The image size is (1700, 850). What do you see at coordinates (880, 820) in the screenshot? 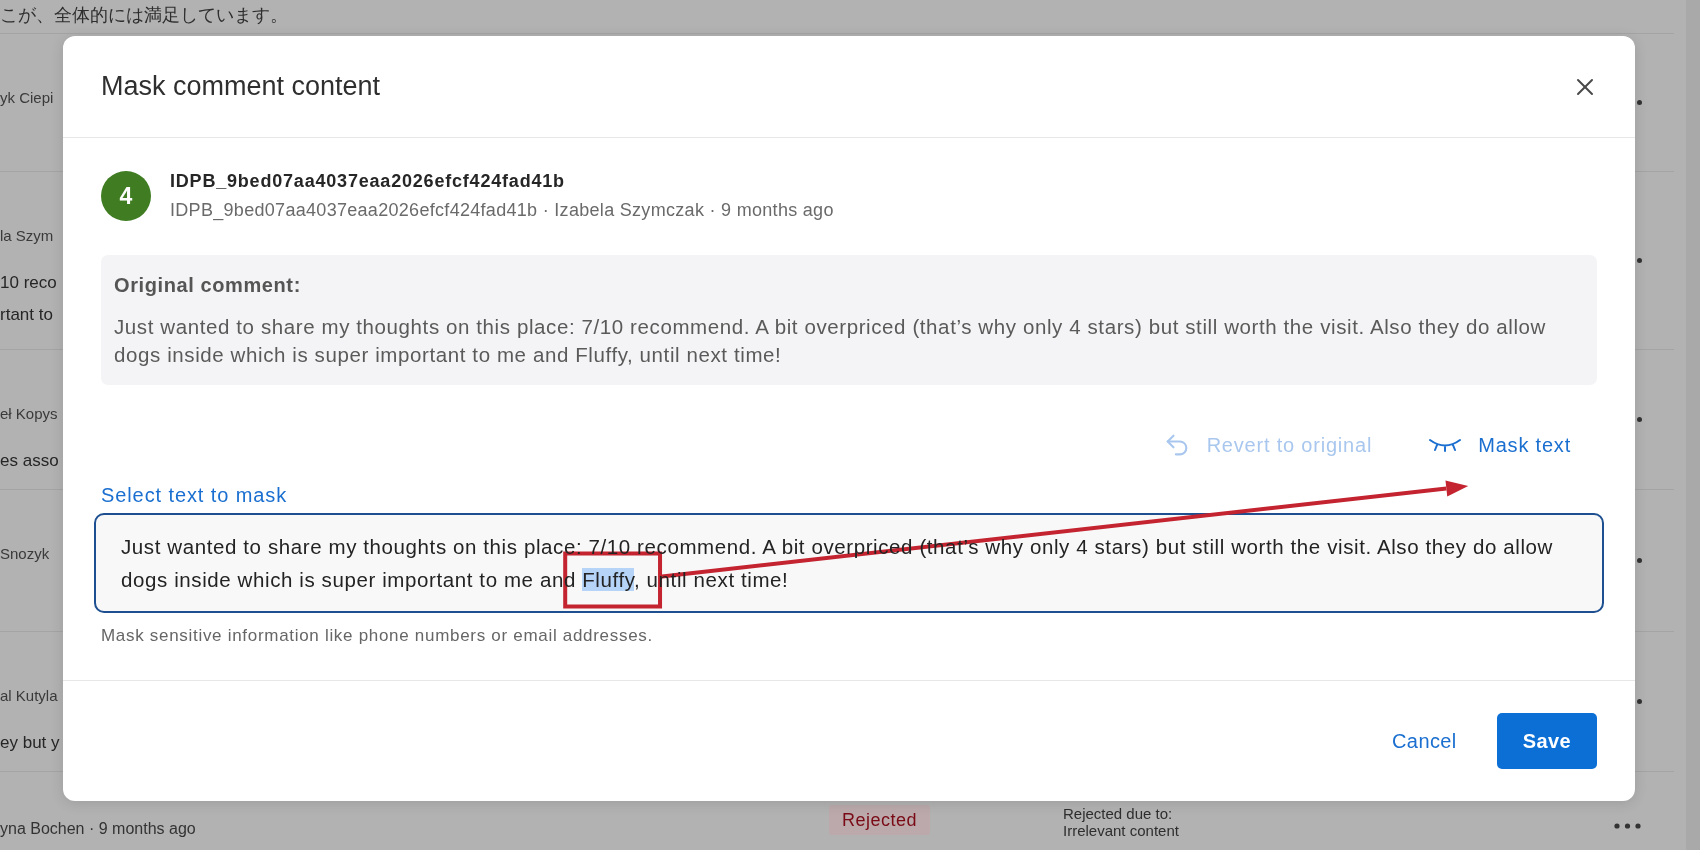
I see `status-badge: Rejected` at bounding box center [880, 820].